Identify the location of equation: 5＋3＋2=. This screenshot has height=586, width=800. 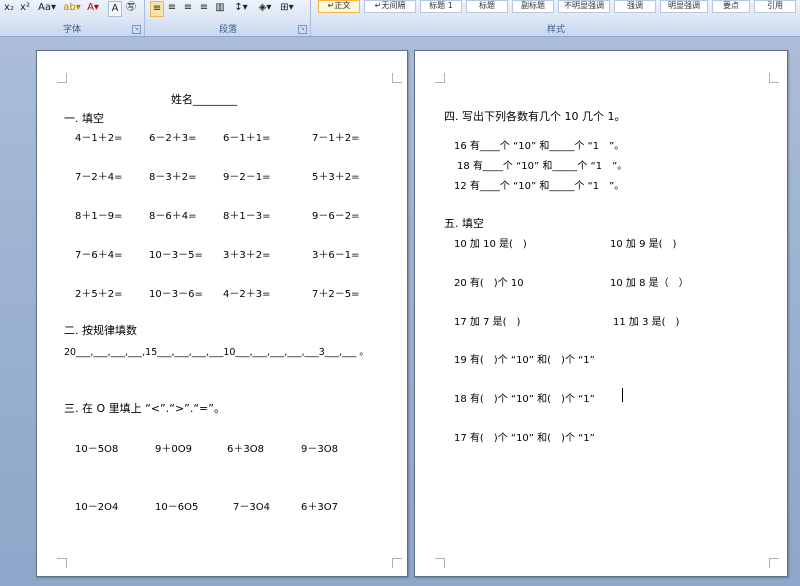
(336, 177).